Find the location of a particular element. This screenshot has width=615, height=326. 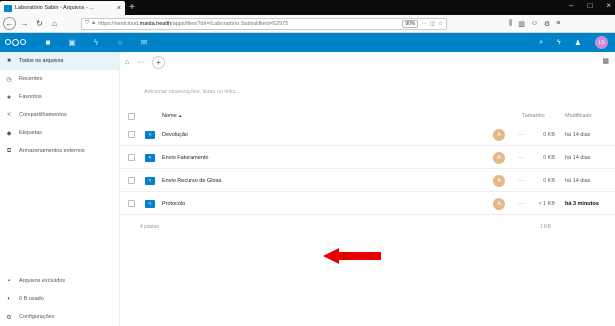

summary-count: 4 pastas is located at coordinates (149, 227).